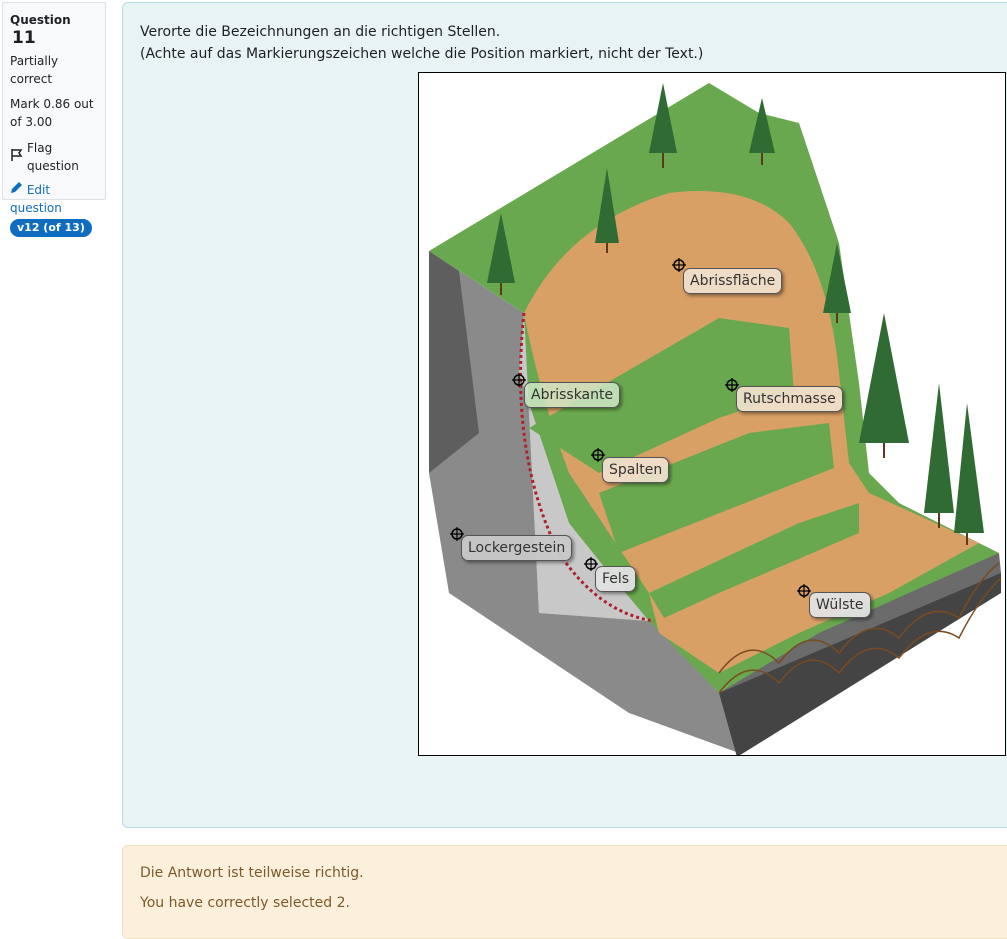  I want to click on drag-label-fels: Fels, so click(616, 579).